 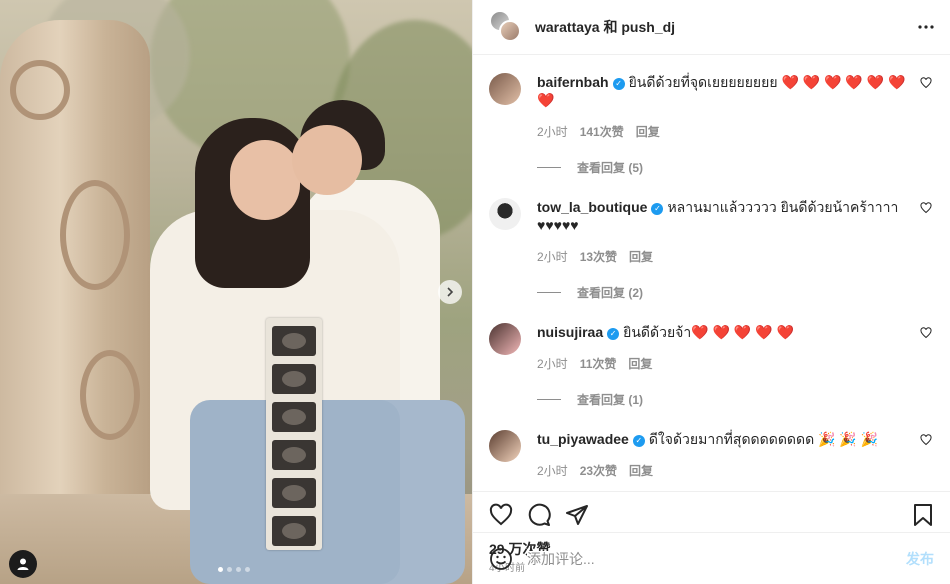 I want to click on comment-likes: 141次赞, so click(x=602, y=132).